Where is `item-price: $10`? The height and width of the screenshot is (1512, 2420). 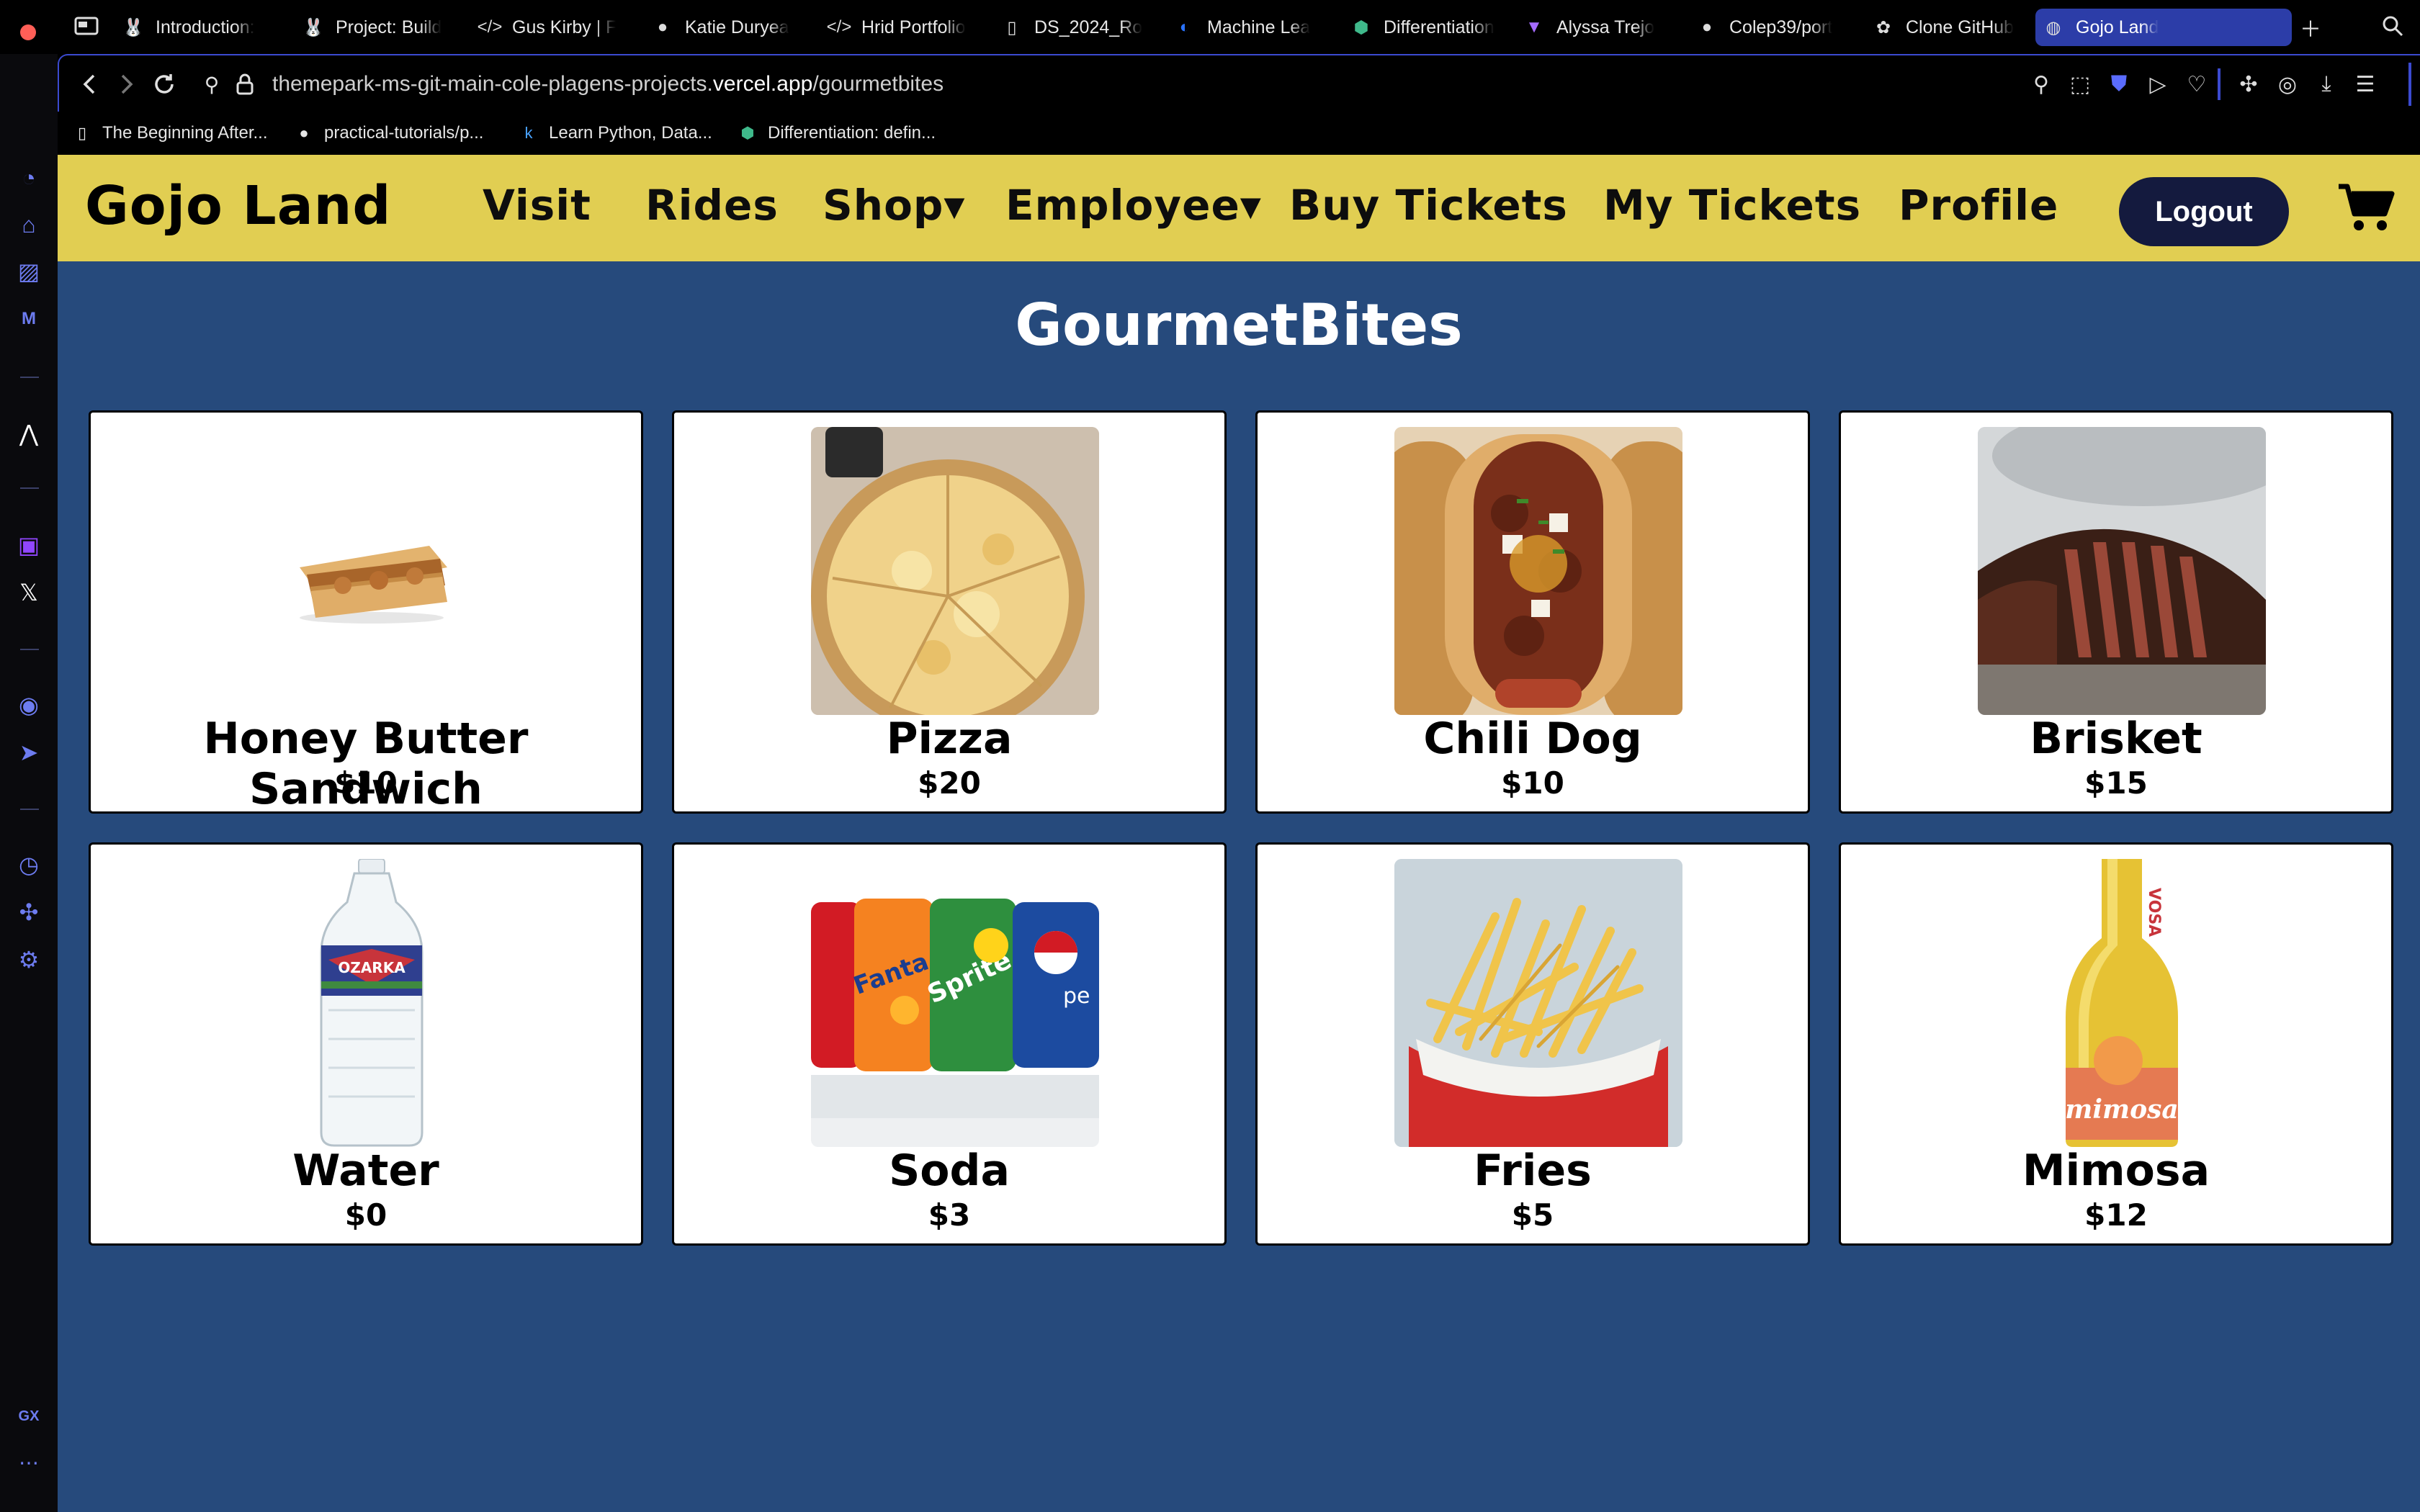 item-price: $10 is located at coordinates (1532, 783).